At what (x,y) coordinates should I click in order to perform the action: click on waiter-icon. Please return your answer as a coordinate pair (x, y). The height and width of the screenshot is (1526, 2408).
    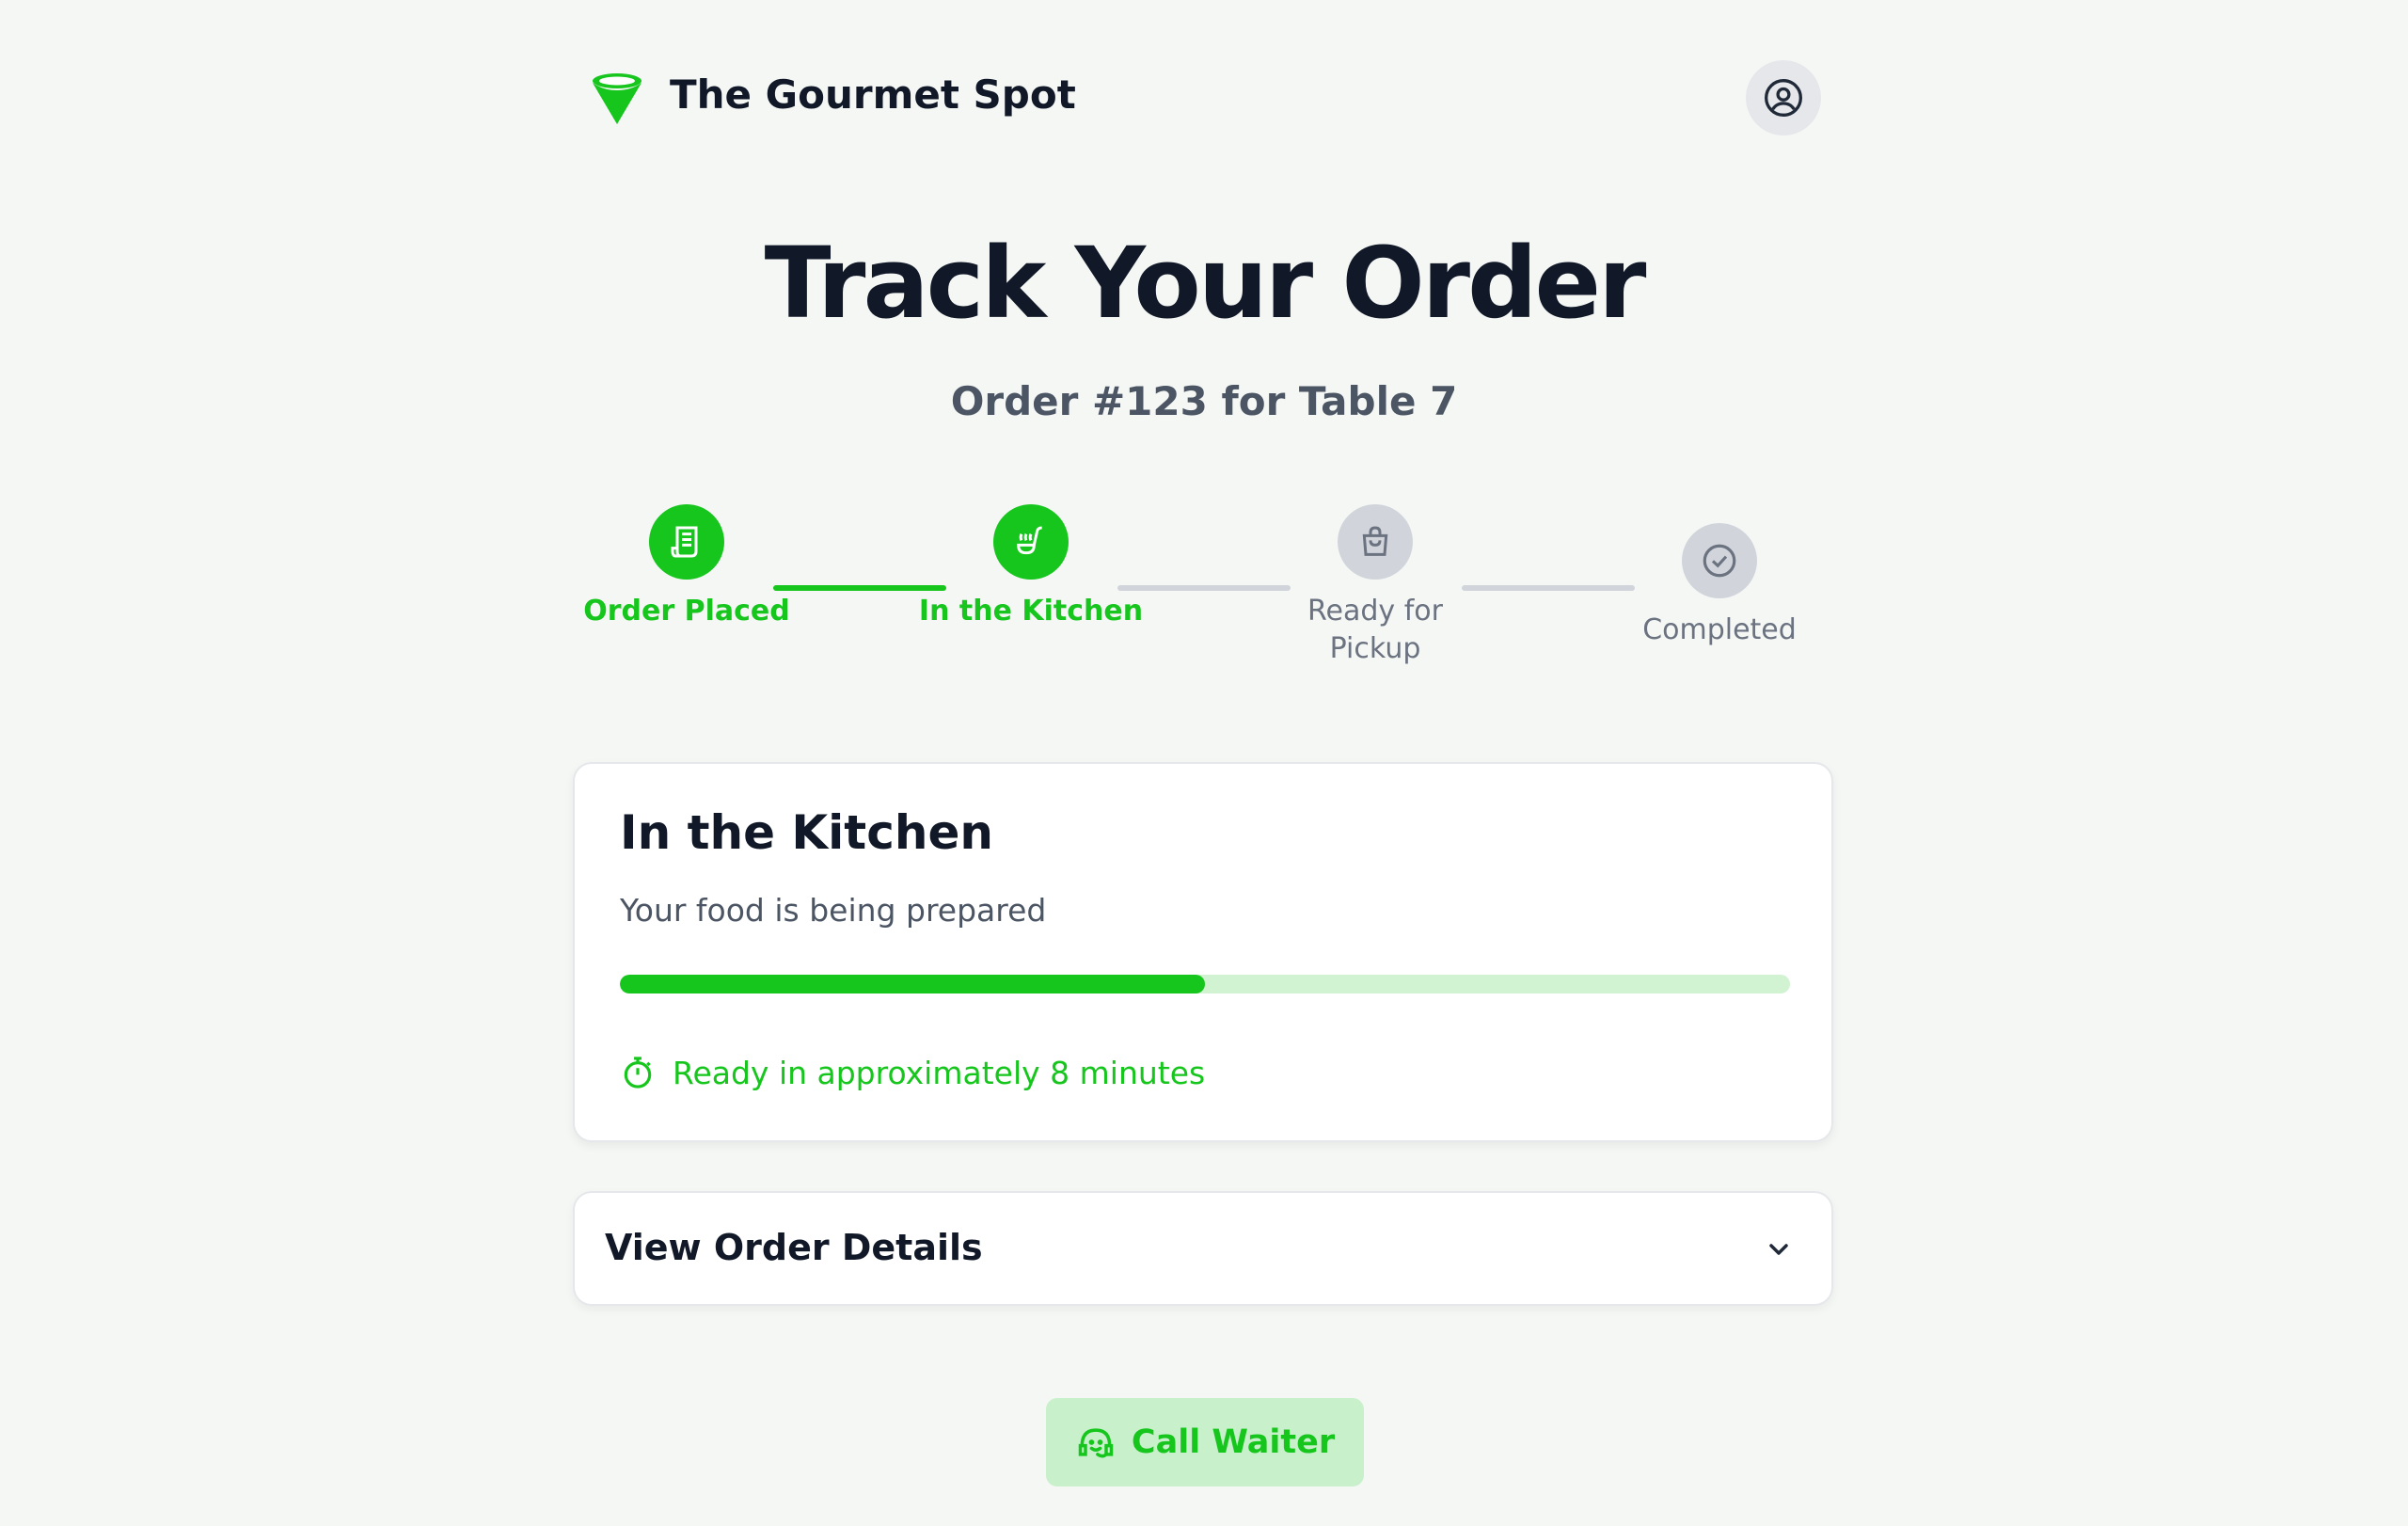
    Looking at the image, I should click on (1096, 1443).